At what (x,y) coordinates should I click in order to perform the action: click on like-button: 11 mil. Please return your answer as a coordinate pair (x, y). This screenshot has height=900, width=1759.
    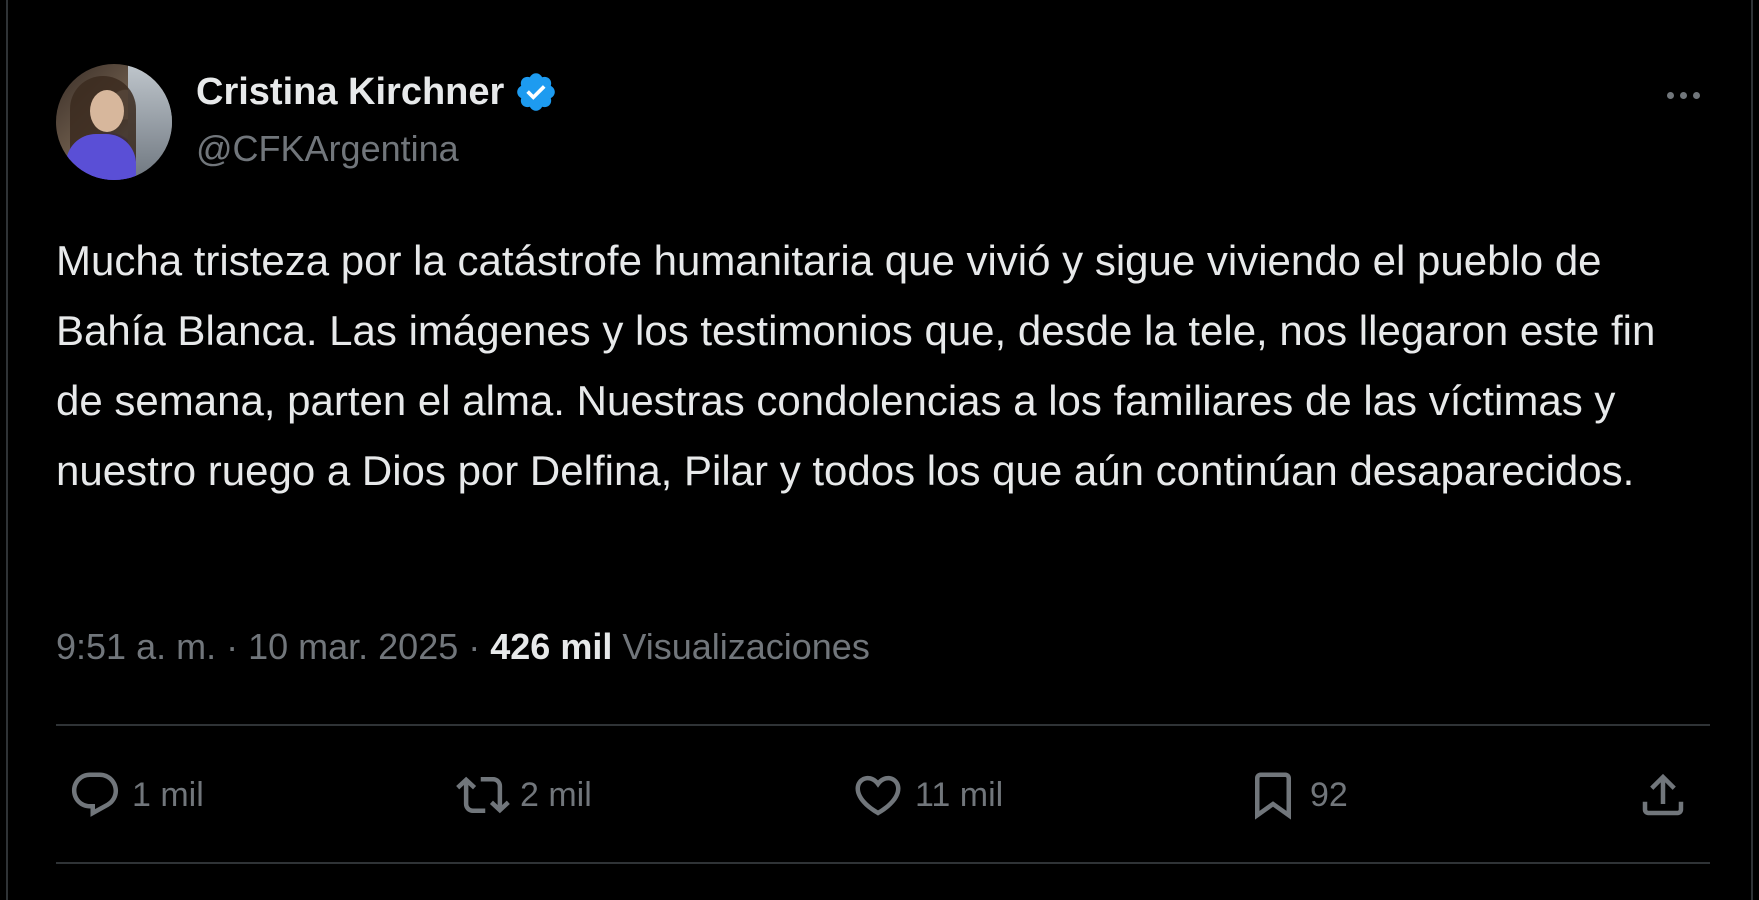
    Looking at the image, I should click on (927, 795).